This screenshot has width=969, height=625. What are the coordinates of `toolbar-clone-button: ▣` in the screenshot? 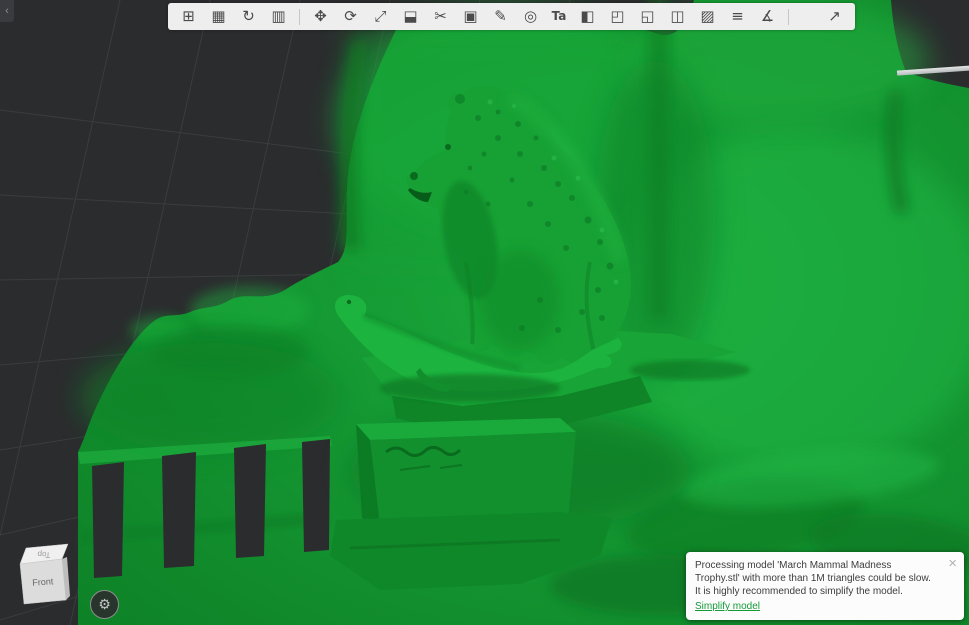 It's located at (470, 16).